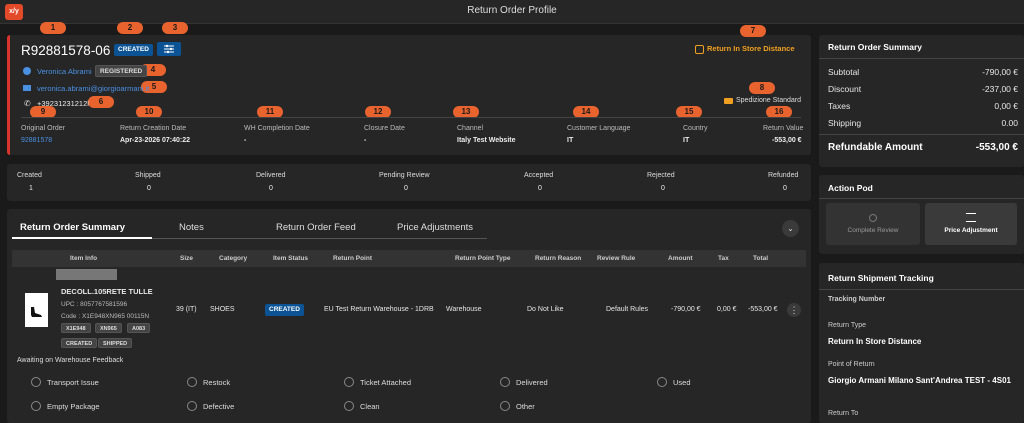  What do you see at coordinates (217, 382) in the screenshot?
I see `option-restock: Restock` at bounding box center [217, 382].